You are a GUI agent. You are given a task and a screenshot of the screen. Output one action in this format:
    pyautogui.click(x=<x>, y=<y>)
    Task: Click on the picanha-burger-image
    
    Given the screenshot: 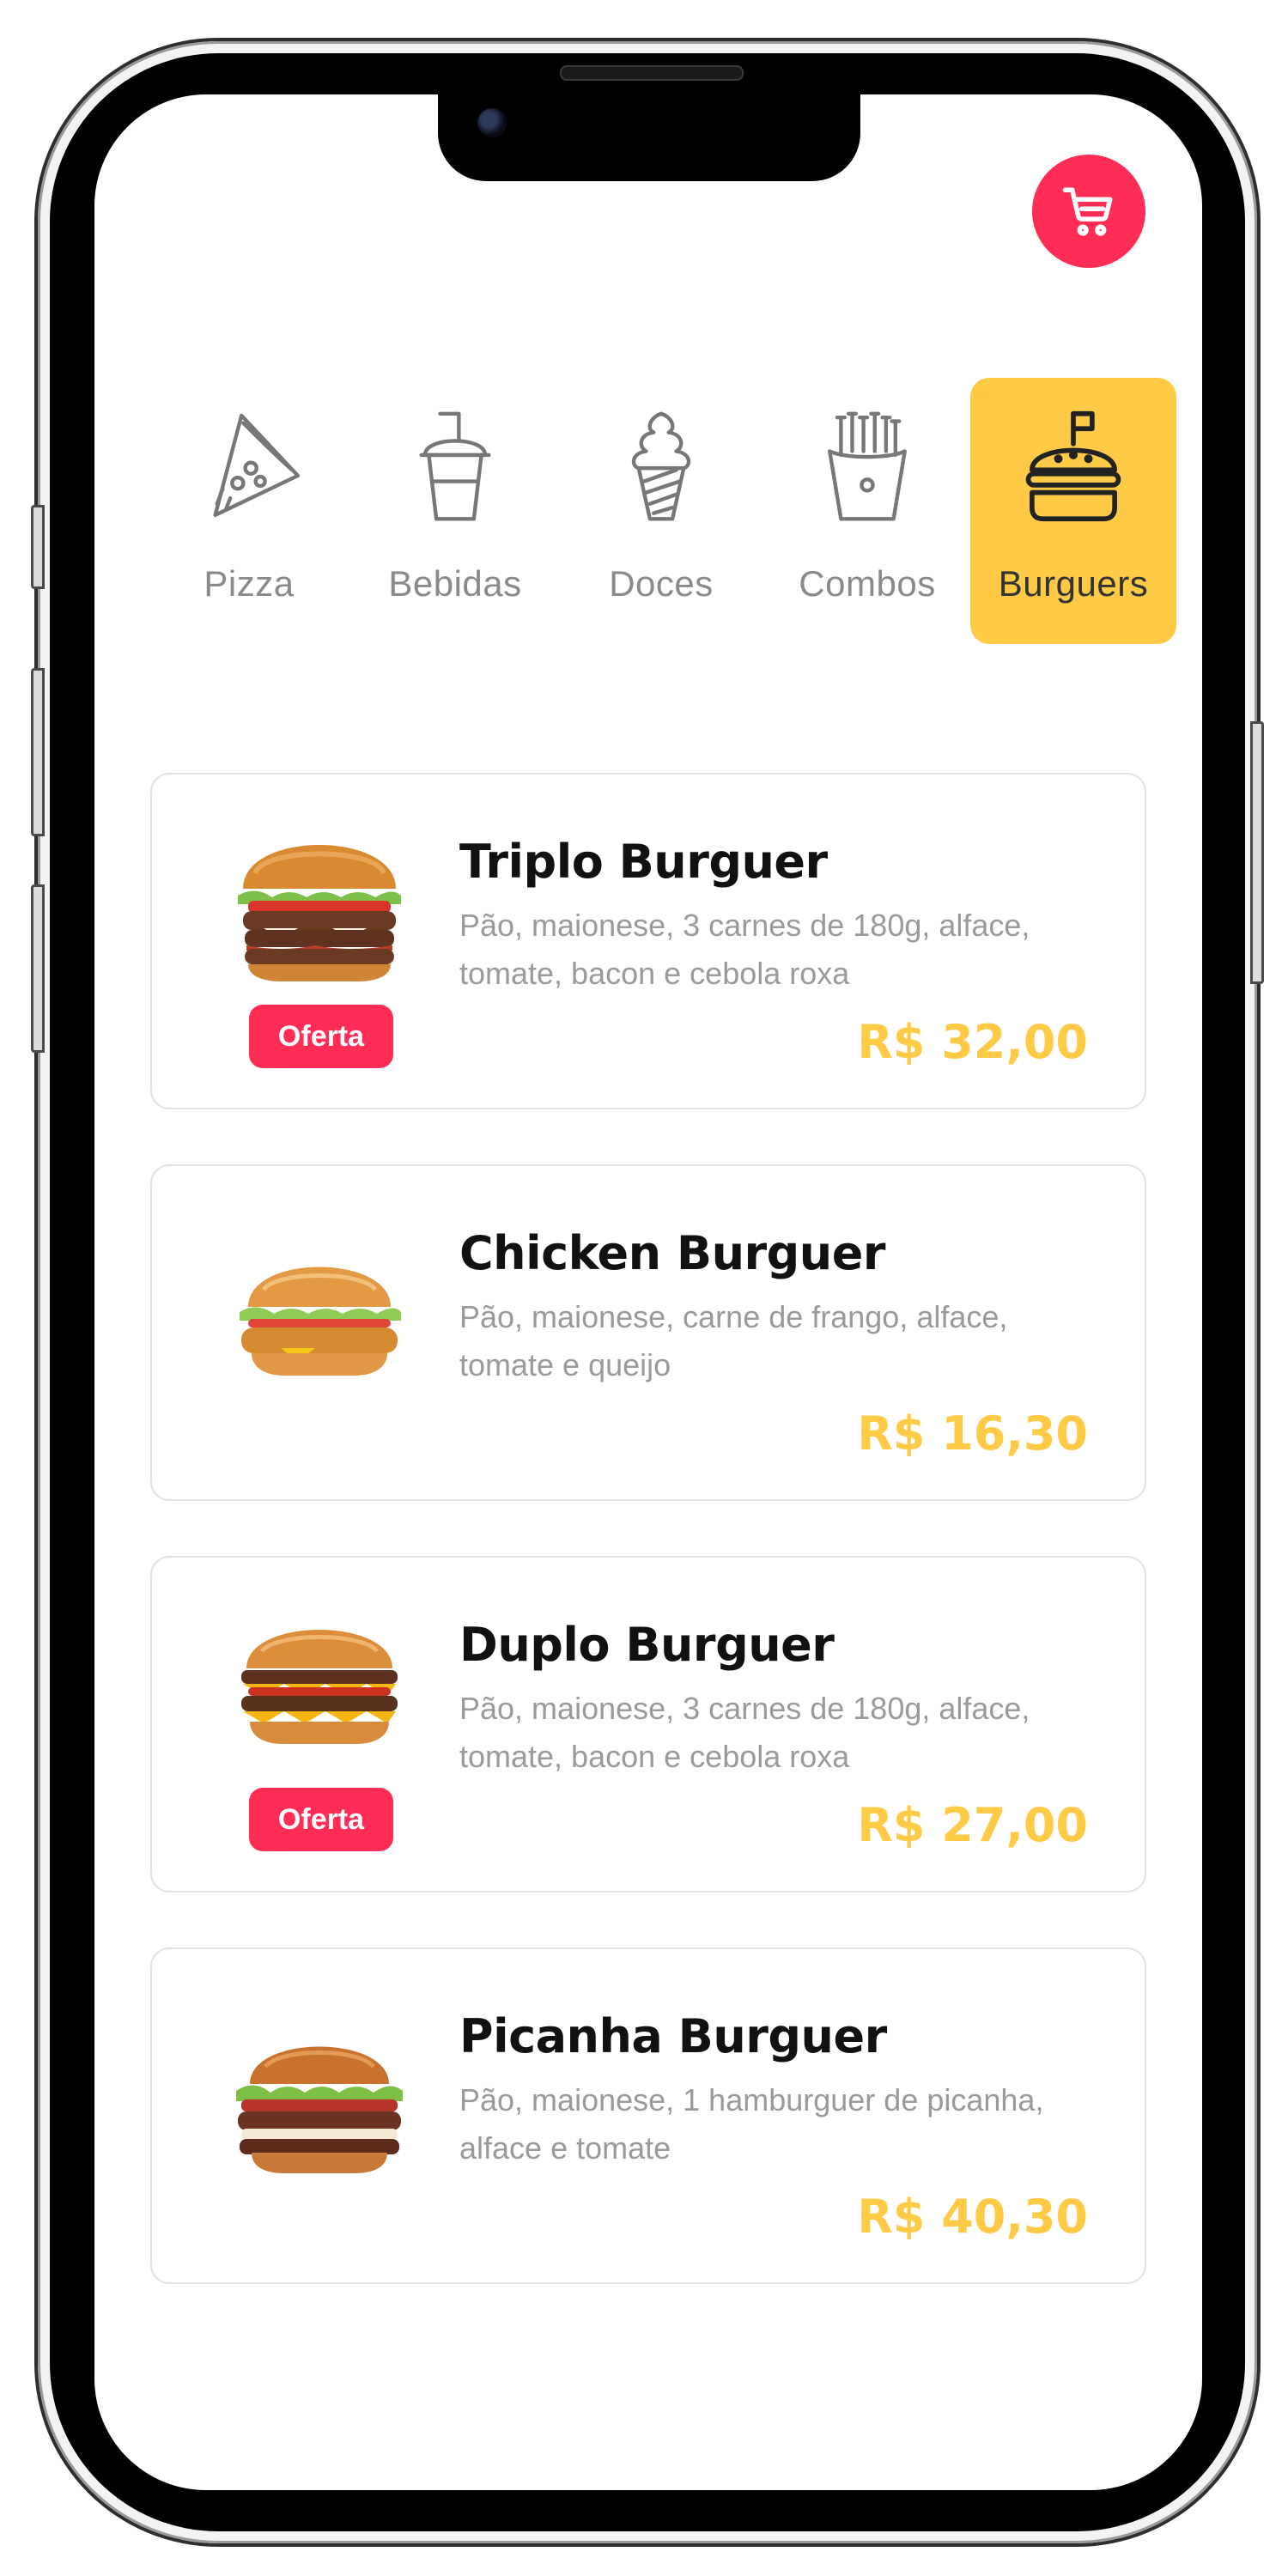 What is the action you would take?
    pyautogui.click(x=319, y=2104)
    